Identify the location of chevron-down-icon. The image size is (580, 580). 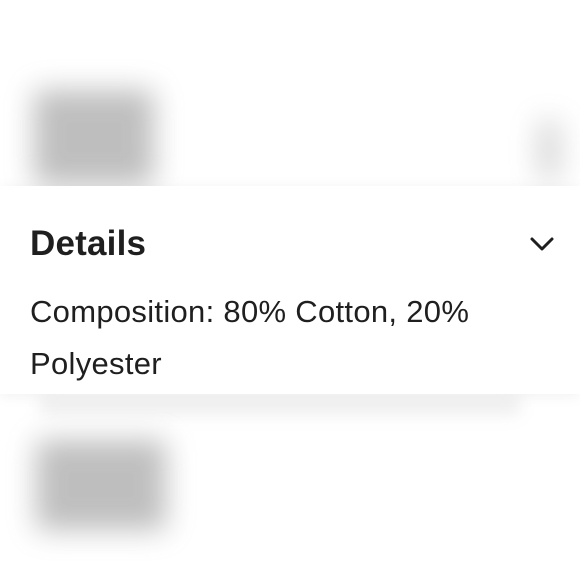
(542, 244).